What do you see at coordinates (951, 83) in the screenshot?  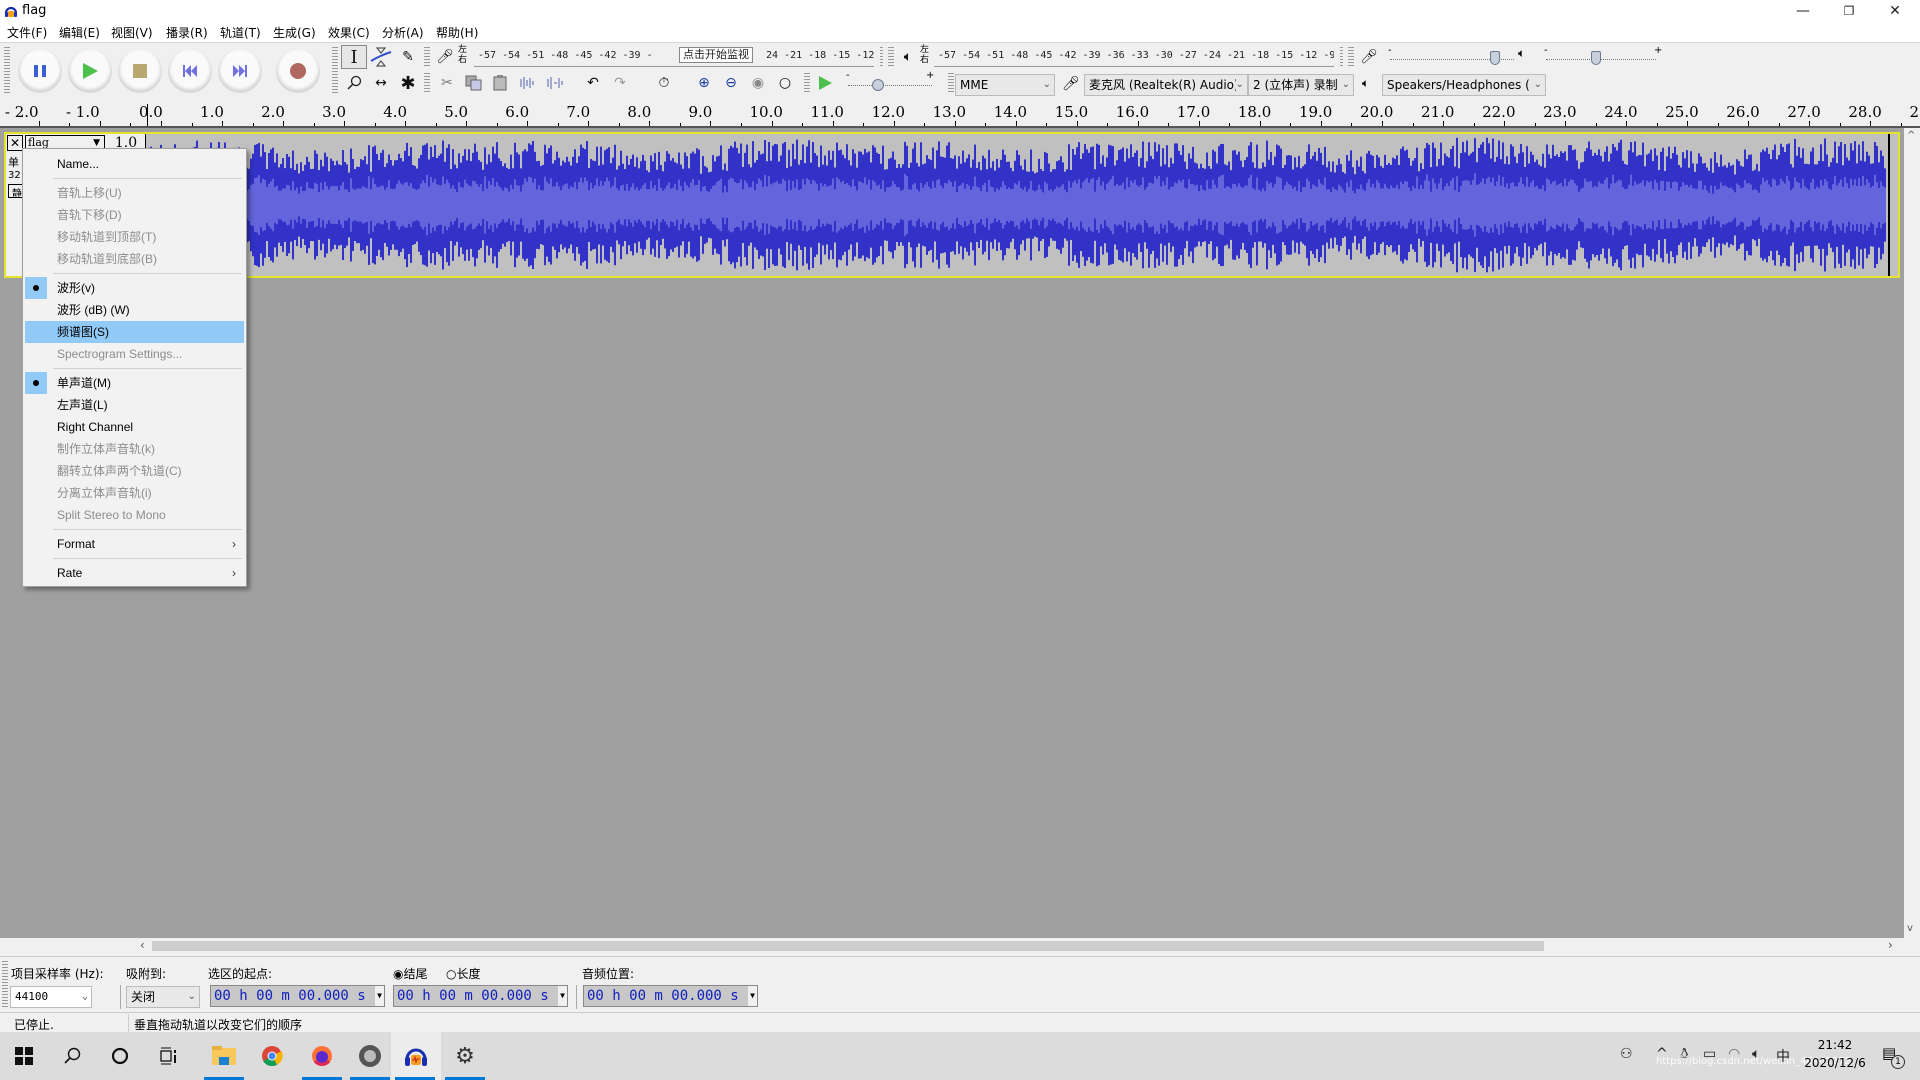 I see `device-toolbar-grip` at bounding box center [951, 83].